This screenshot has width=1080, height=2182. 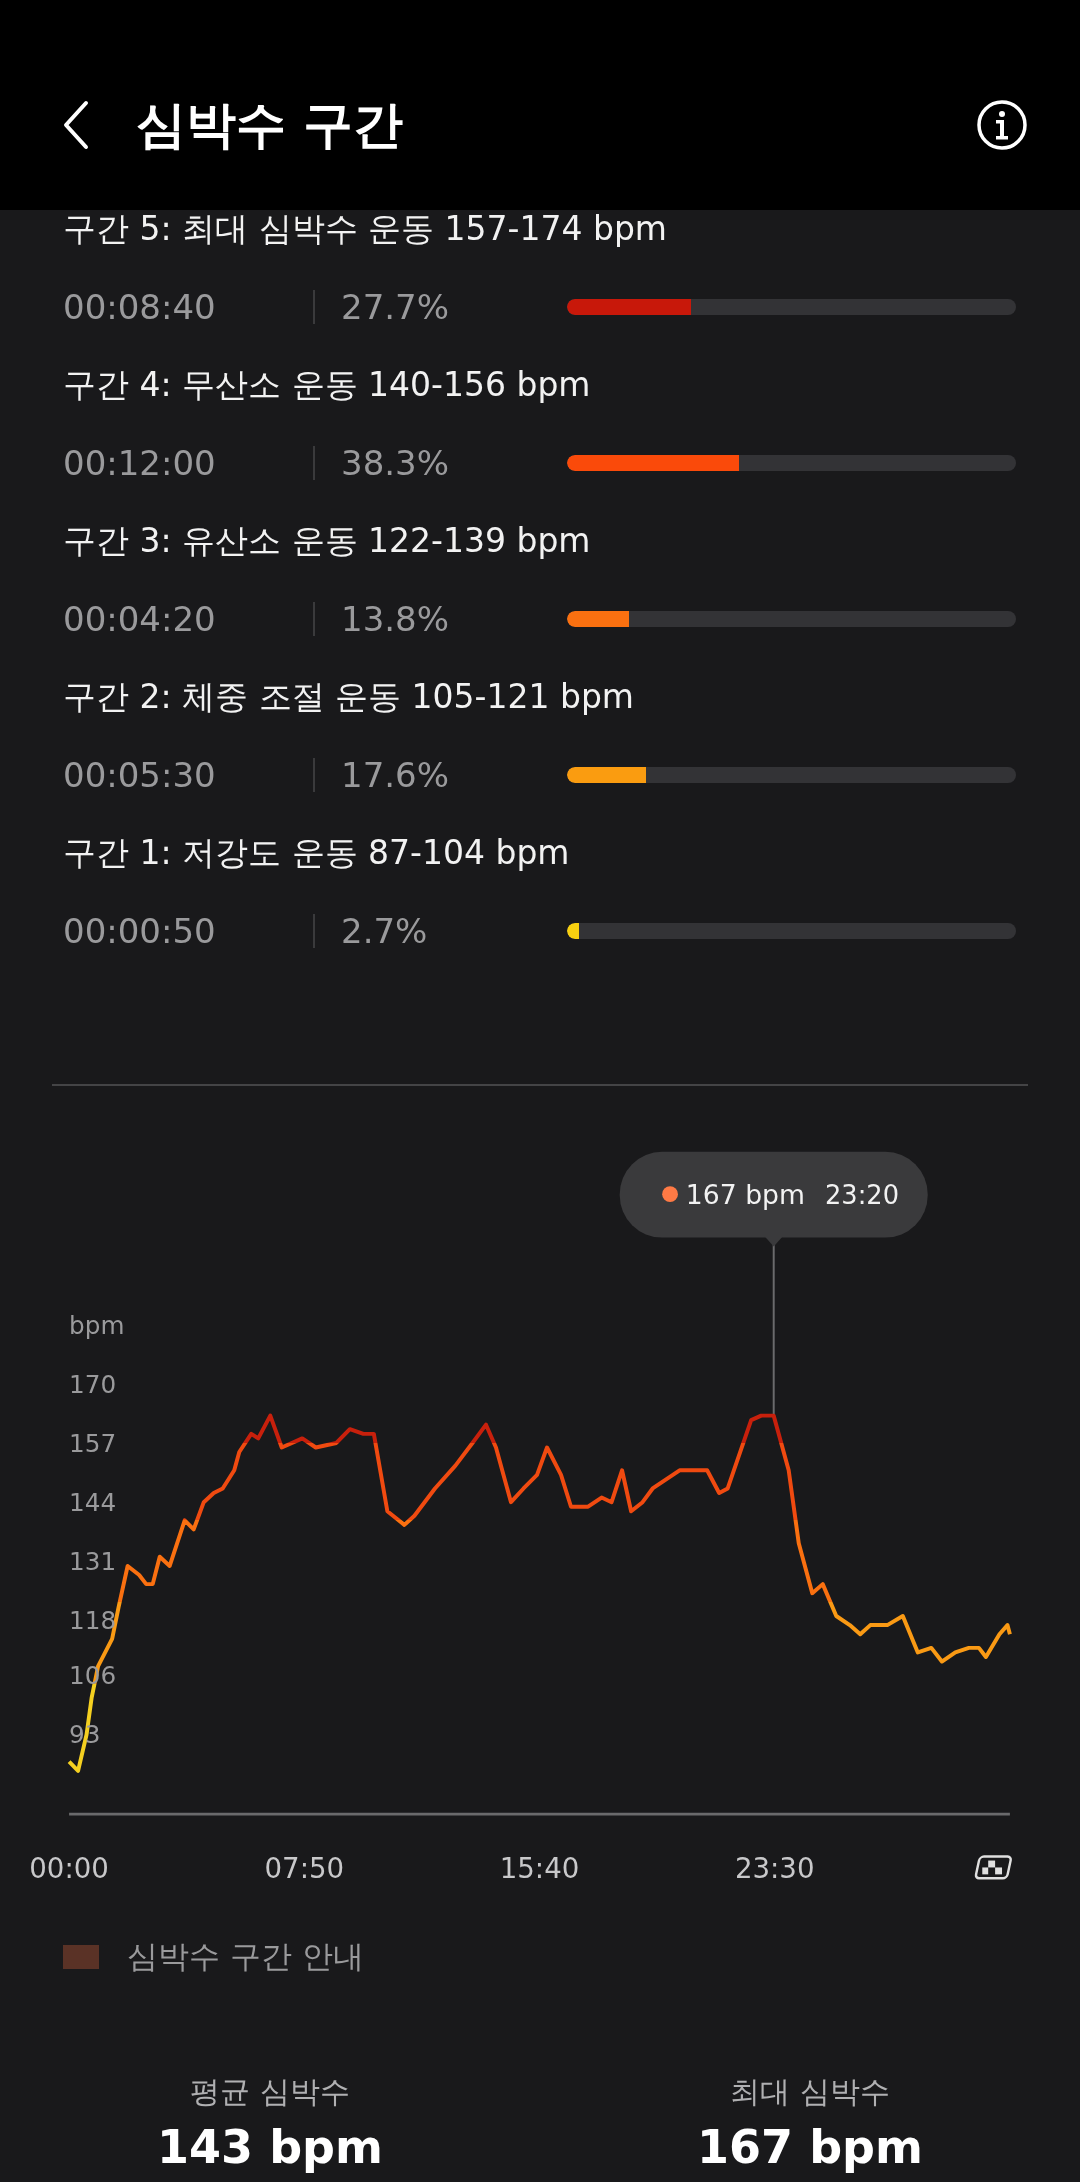 What do you see at coordinates (365, 229) in the screenshot?
I see `zone-title: 구간 5: 최대 심박수 운동 157-174 bpm` at bounding box center [365, 229].